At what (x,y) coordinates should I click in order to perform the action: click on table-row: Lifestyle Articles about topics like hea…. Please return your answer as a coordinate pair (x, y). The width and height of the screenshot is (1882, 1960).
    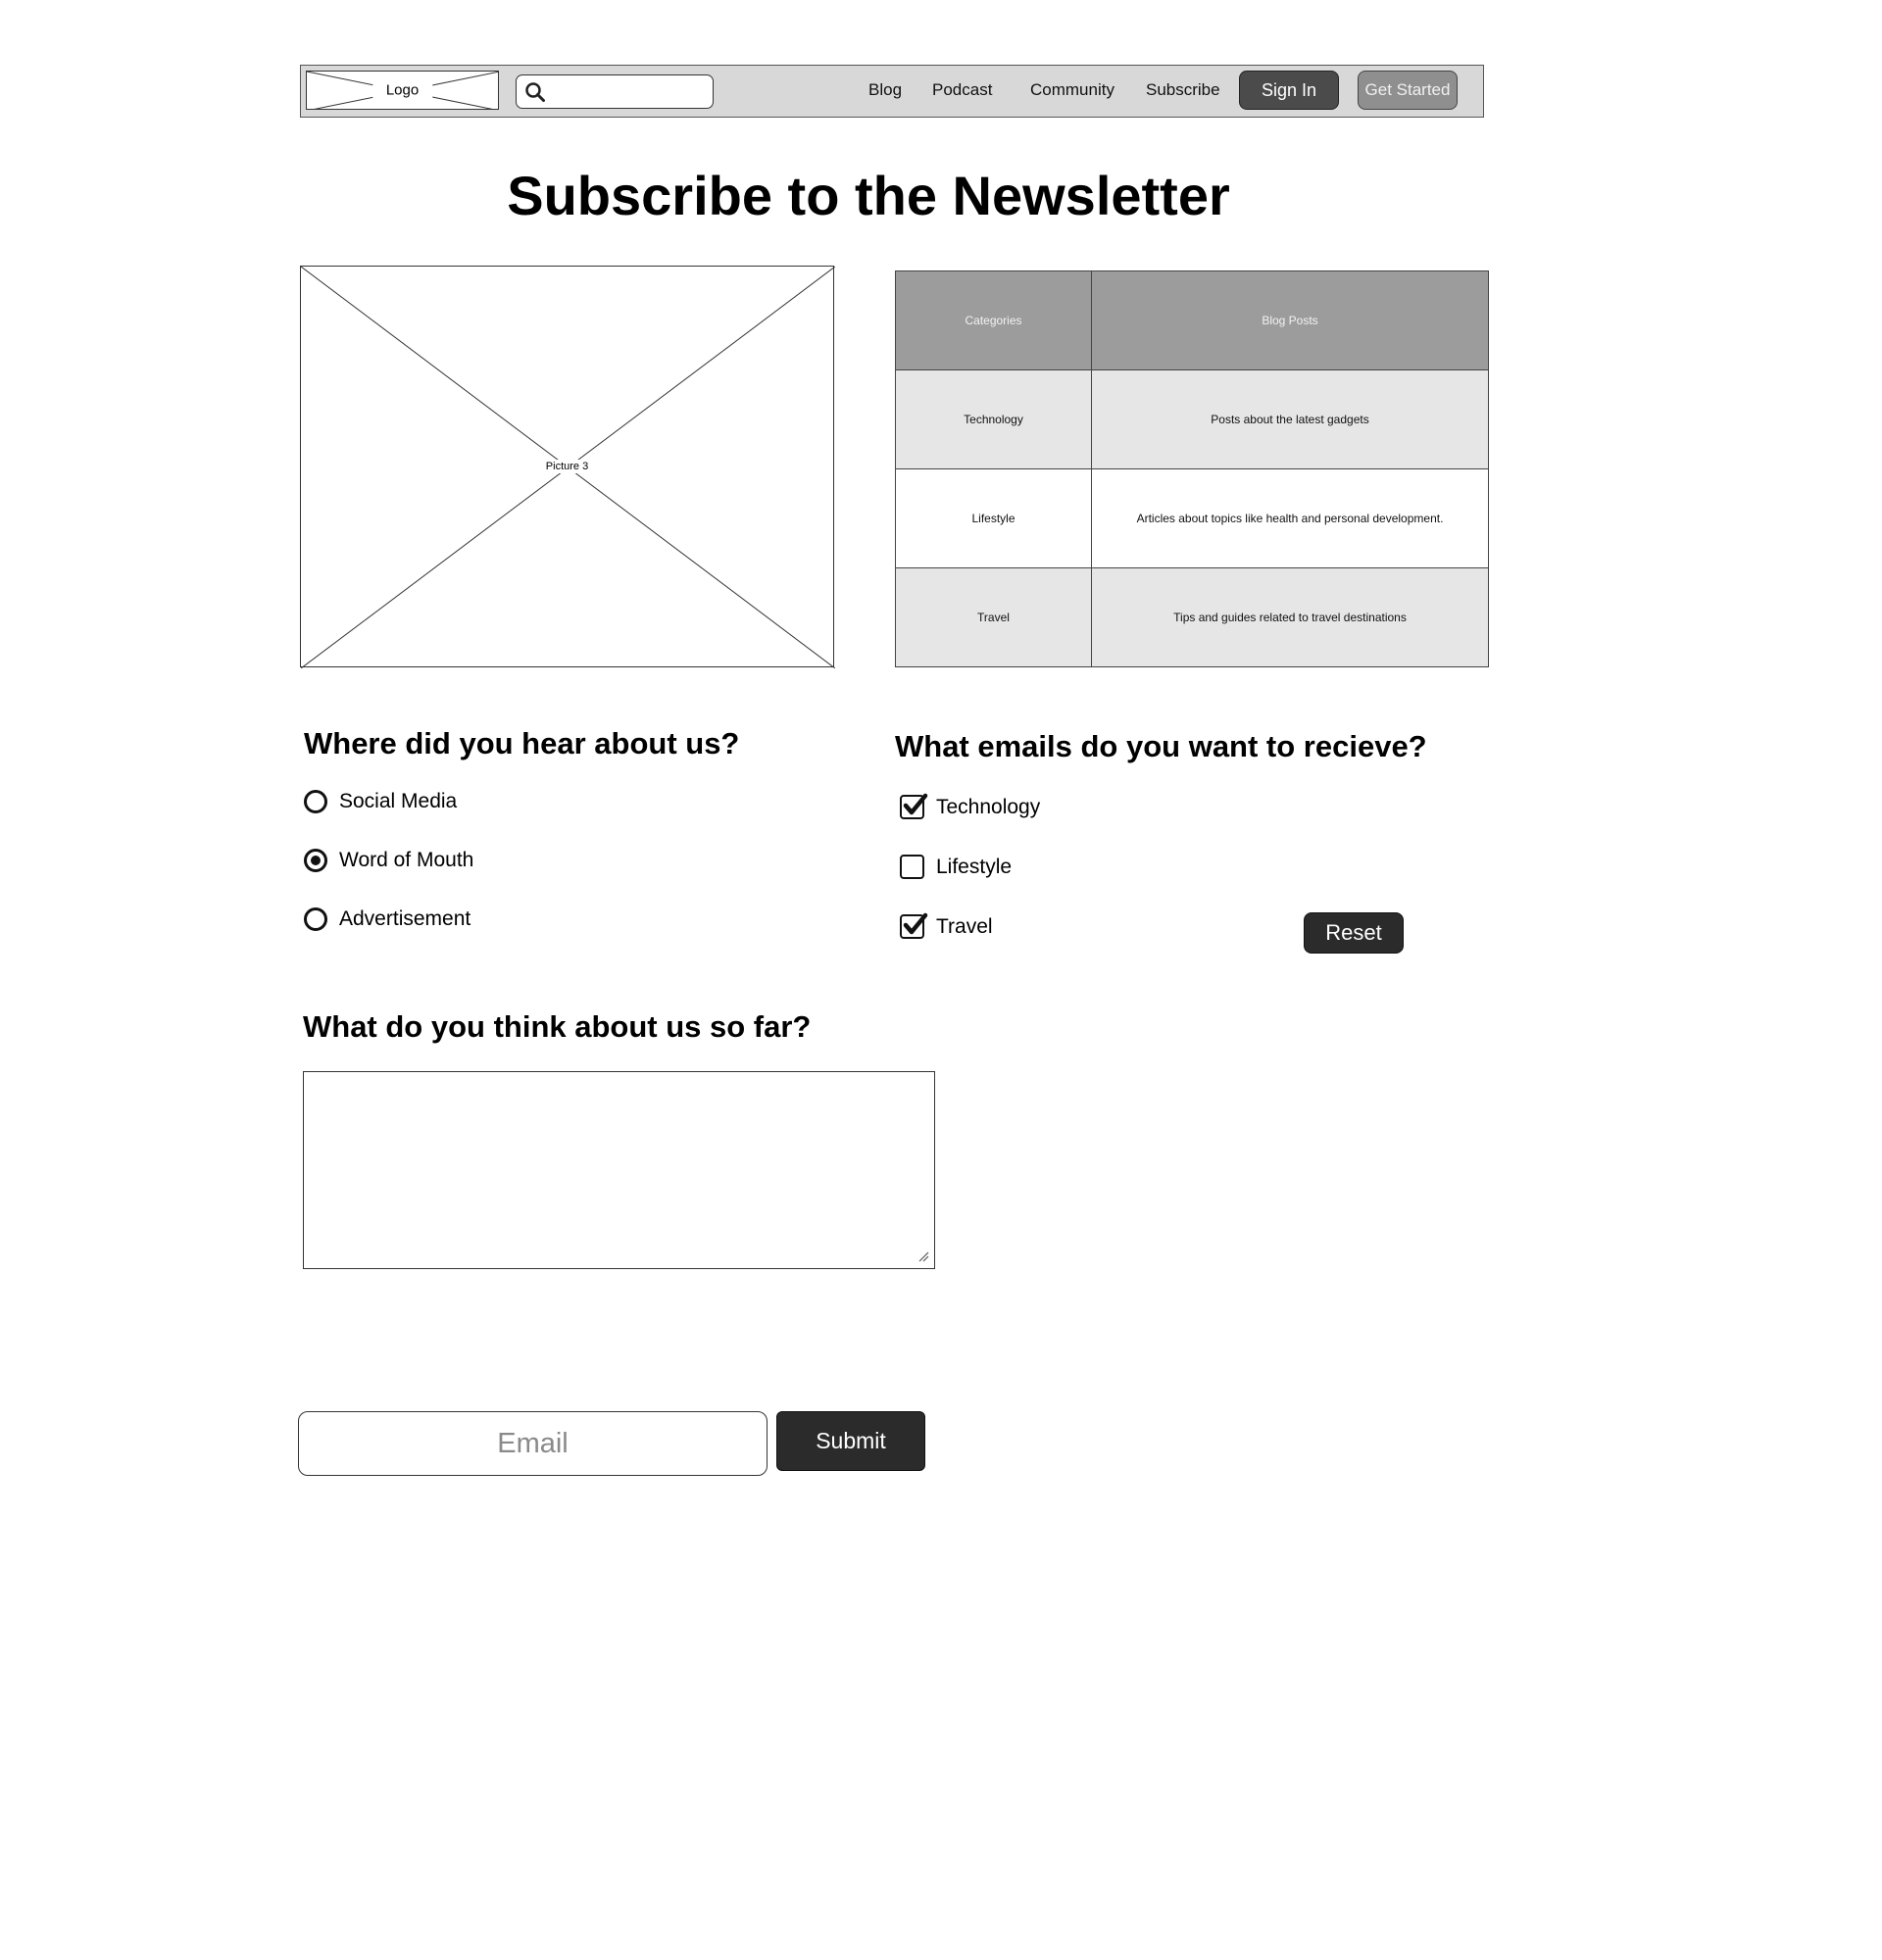
    Looking at the image, I should click on (1192, 518).